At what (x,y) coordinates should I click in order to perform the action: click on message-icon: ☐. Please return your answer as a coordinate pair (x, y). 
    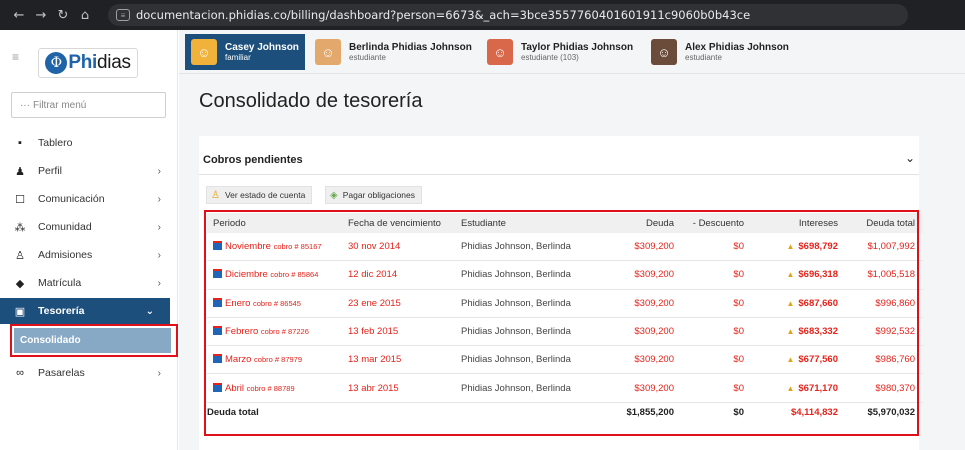
    Looking at the image, I should click on (20, 199).